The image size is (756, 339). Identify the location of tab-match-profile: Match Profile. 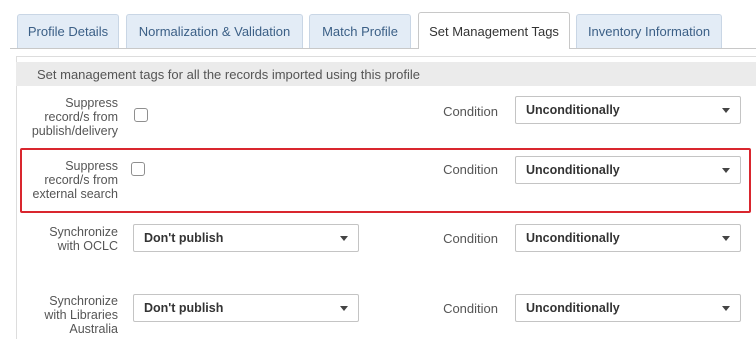
(360, 31).